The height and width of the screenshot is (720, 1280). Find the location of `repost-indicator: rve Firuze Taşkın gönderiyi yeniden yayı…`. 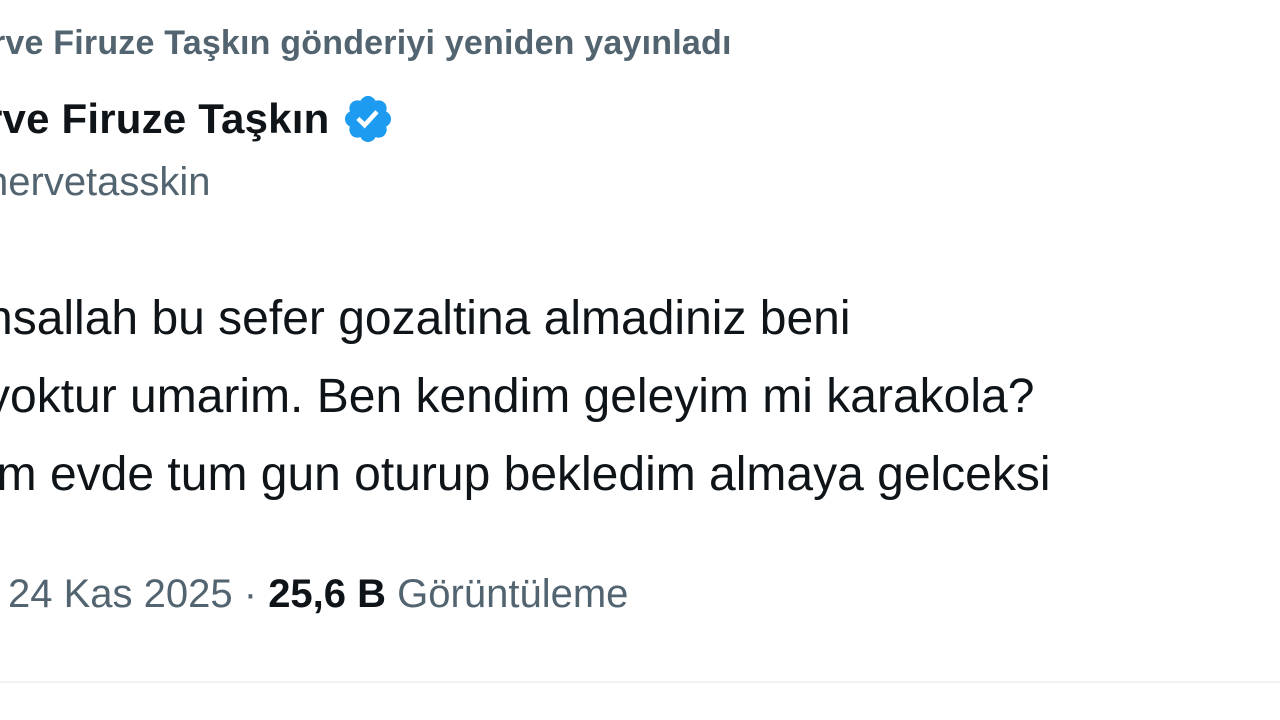

repost-indicator: rve Firuze Taşkın gönderiyi yeniden yayı… is located at coordinates (366, 43).